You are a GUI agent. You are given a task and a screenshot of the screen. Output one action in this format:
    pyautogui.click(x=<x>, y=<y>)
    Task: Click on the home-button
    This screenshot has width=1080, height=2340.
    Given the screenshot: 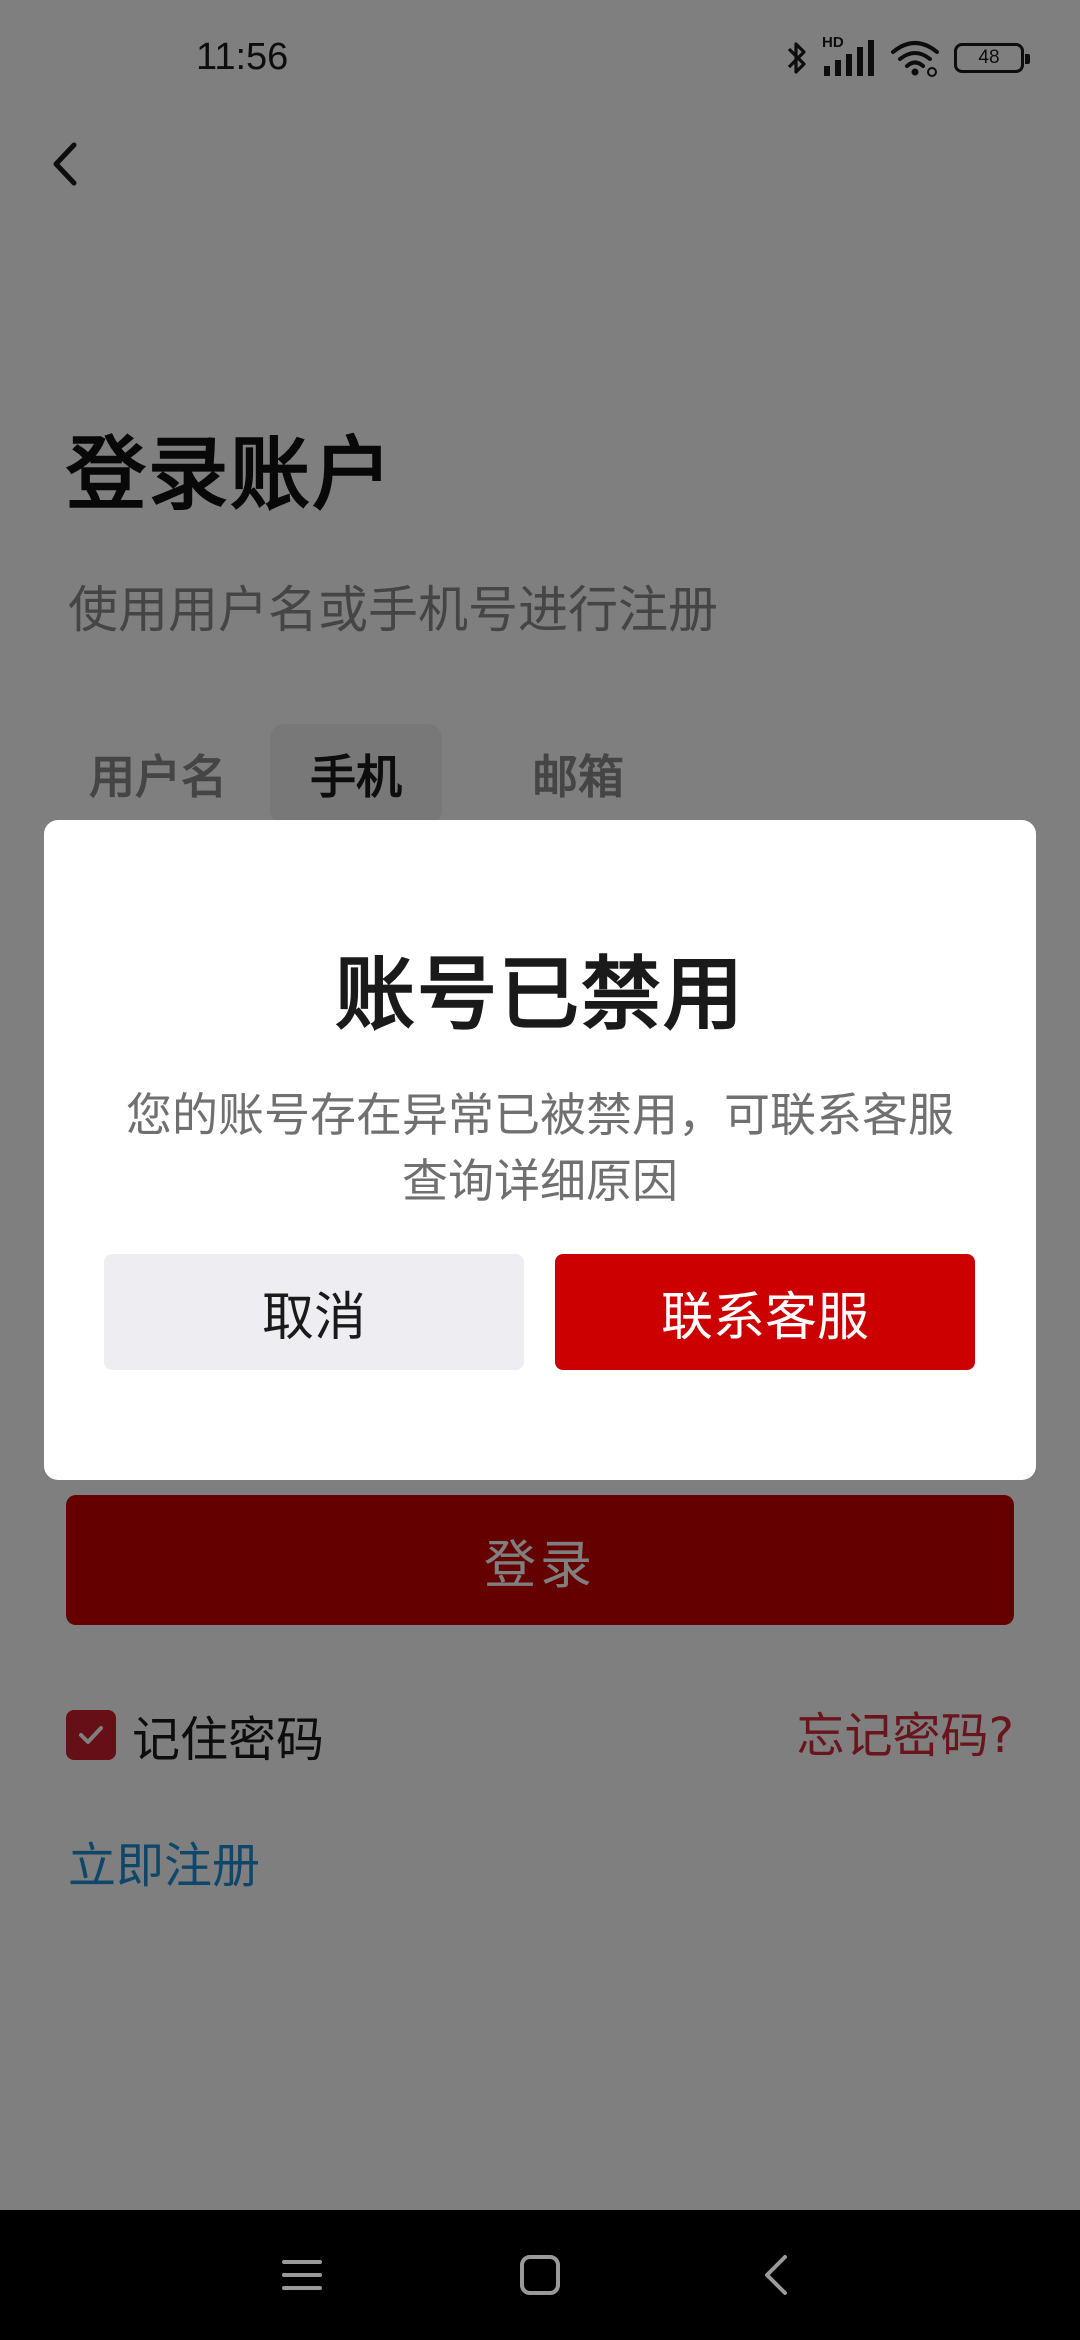 What is the action you would take?
    pyautogui.click(x=540, y=2275)
    